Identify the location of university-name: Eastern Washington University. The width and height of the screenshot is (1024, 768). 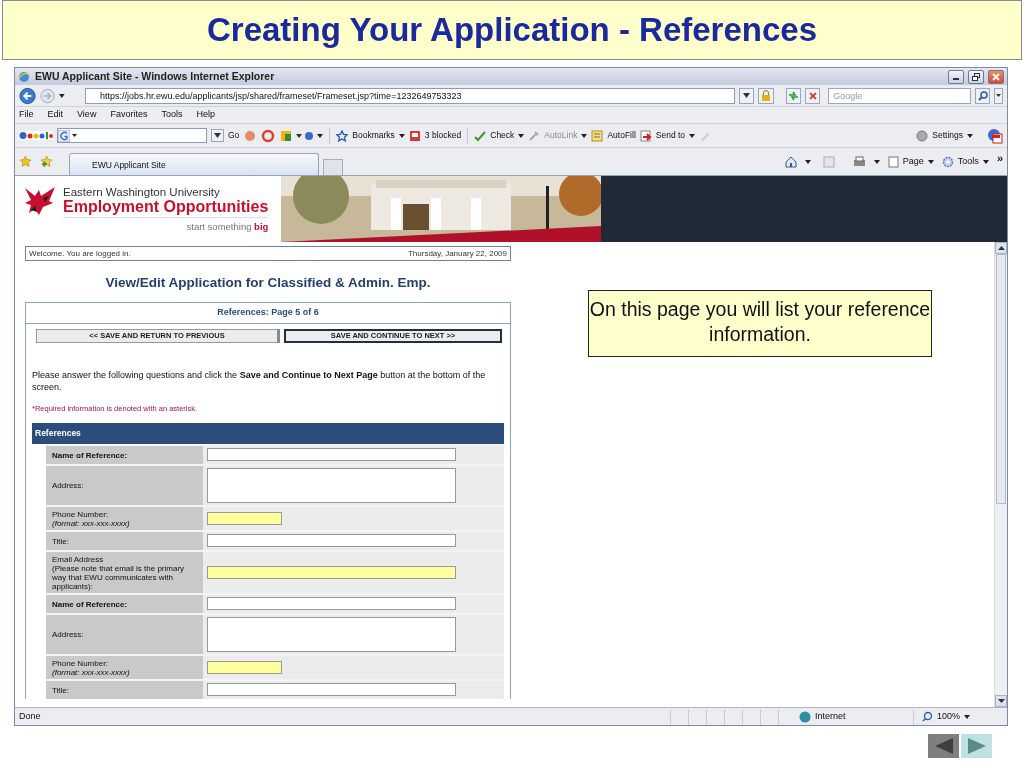
(142, 192).